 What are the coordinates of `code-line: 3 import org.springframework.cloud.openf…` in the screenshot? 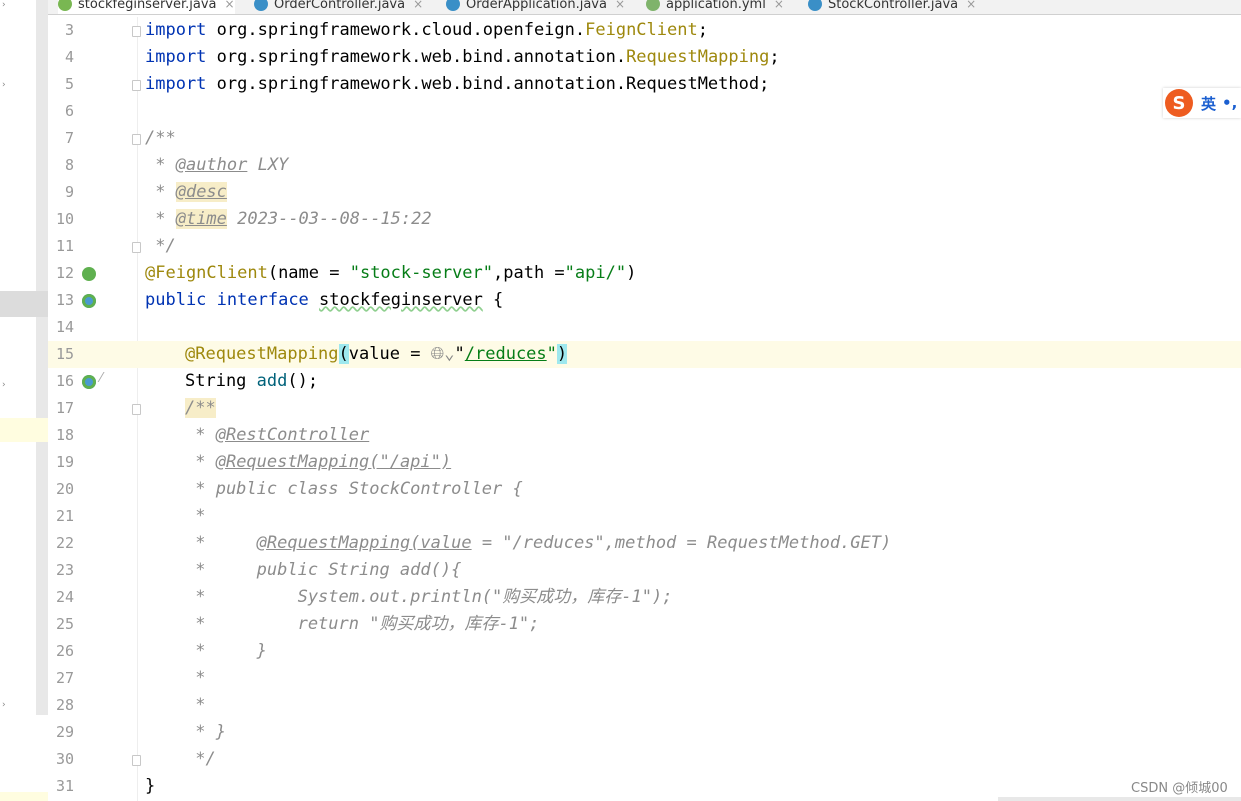 It's located at (644, 30).